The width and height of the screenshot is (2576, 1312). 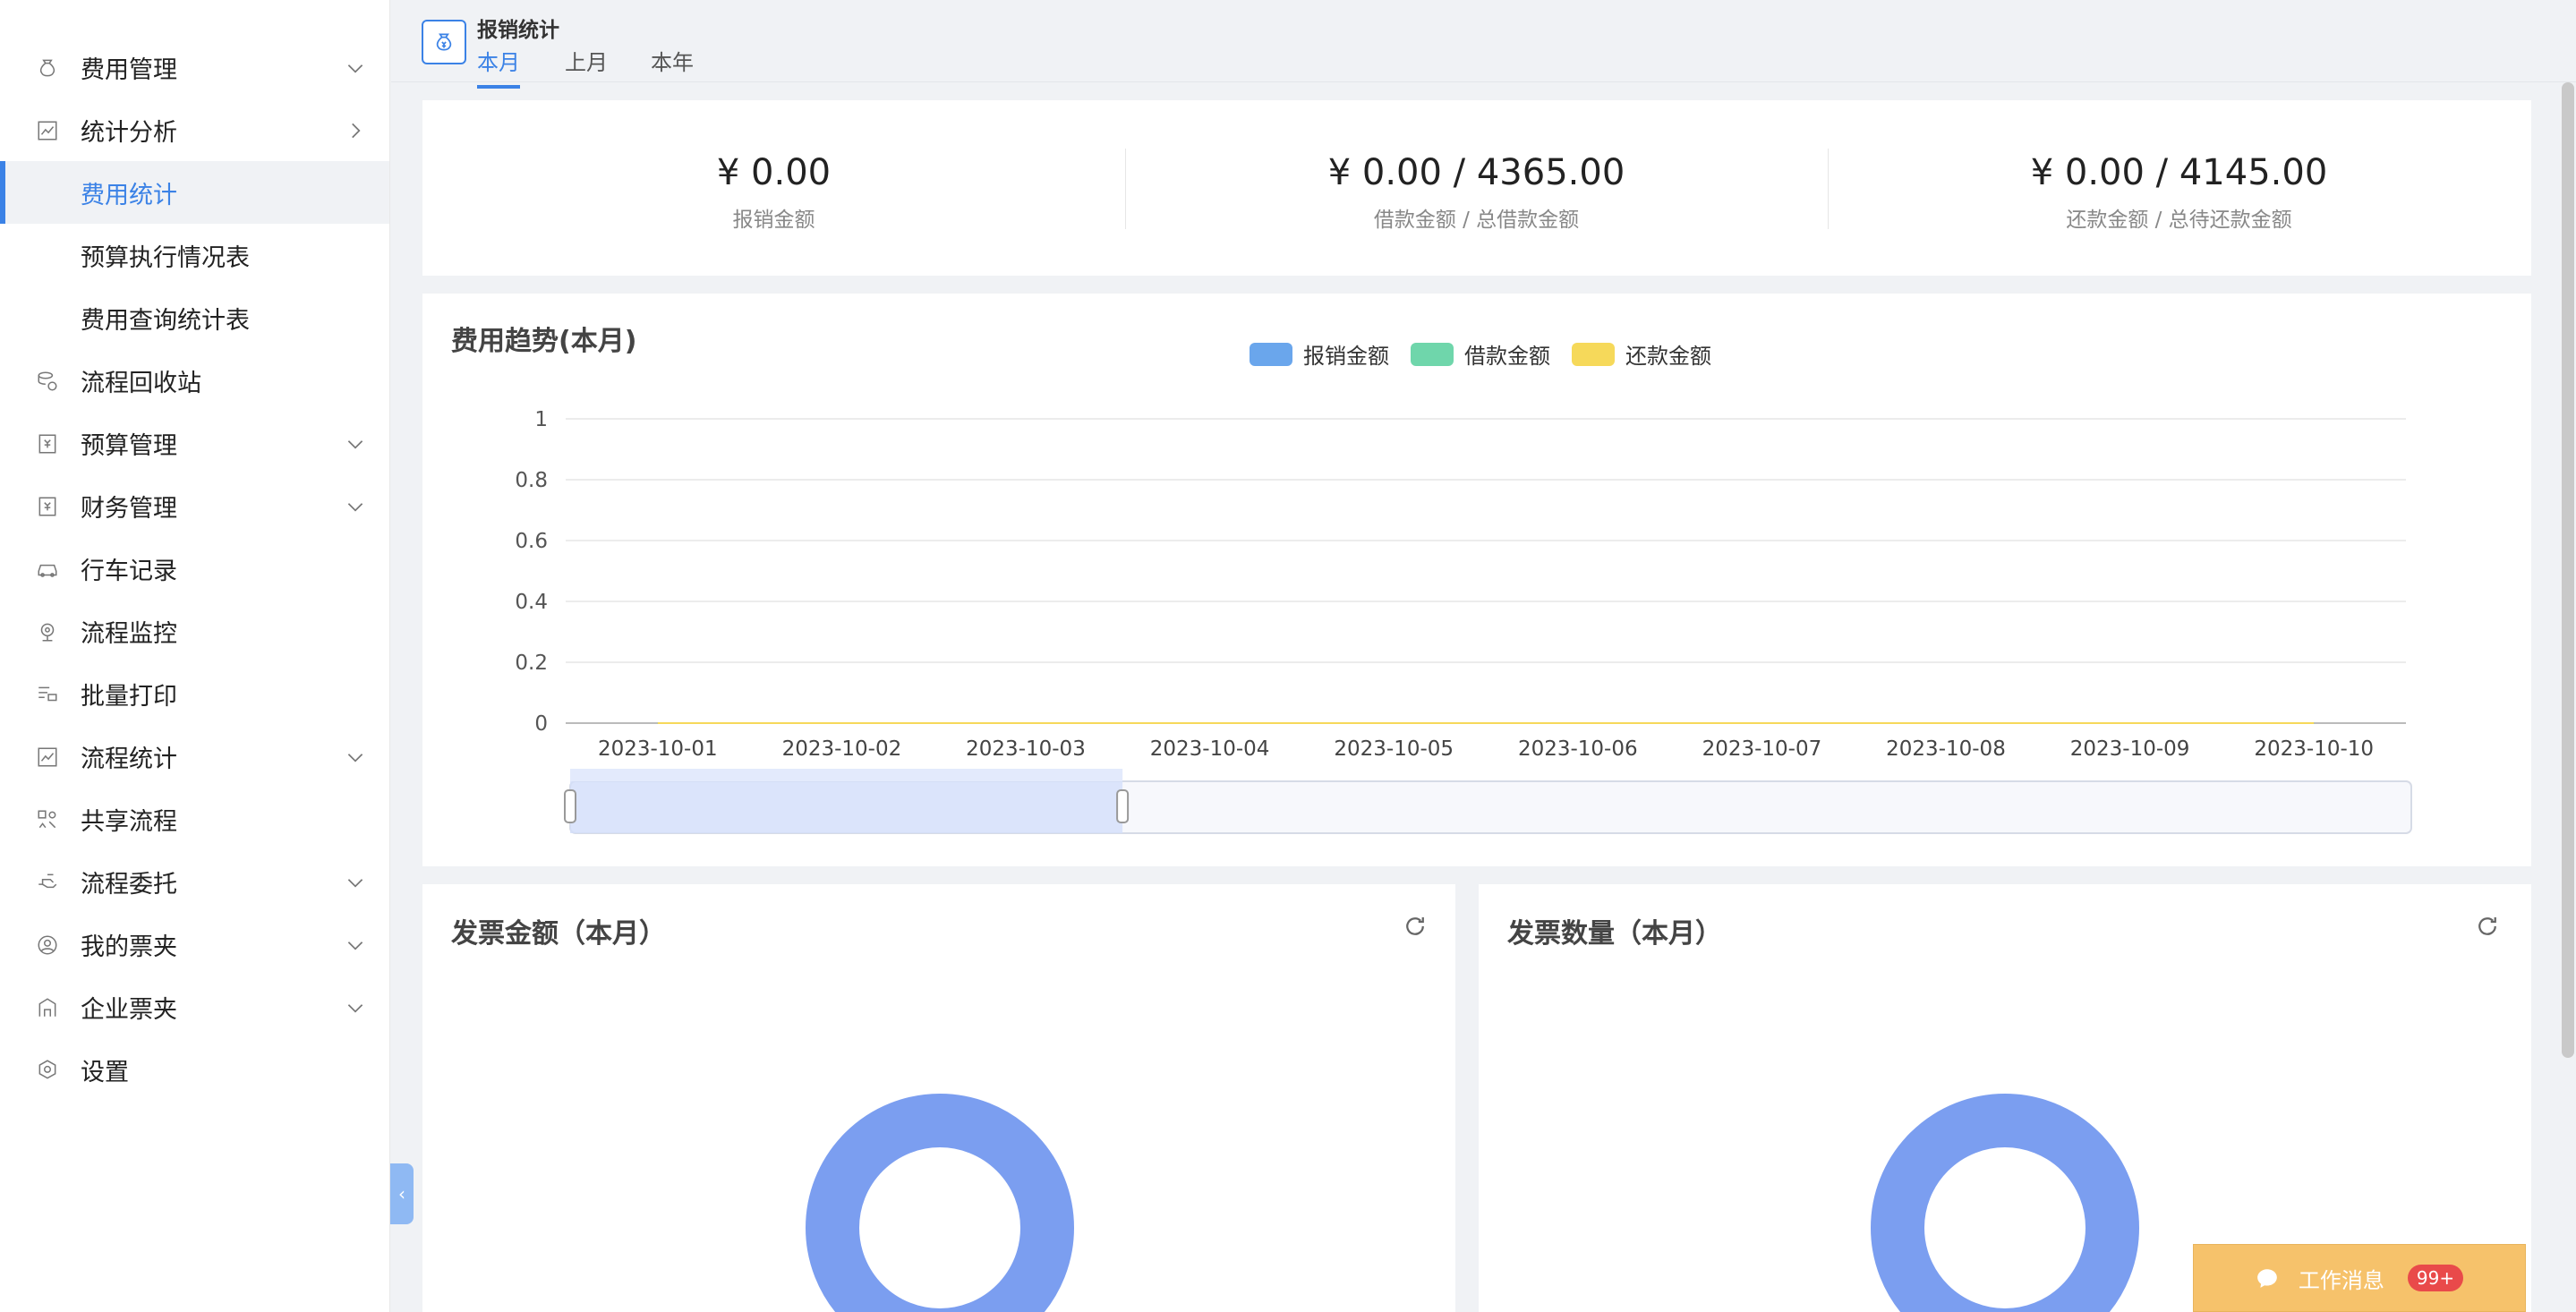 What do you see at coordinates (47, 819) in the screenshot?
I see `share-icon` at bounding box center [47, 819].